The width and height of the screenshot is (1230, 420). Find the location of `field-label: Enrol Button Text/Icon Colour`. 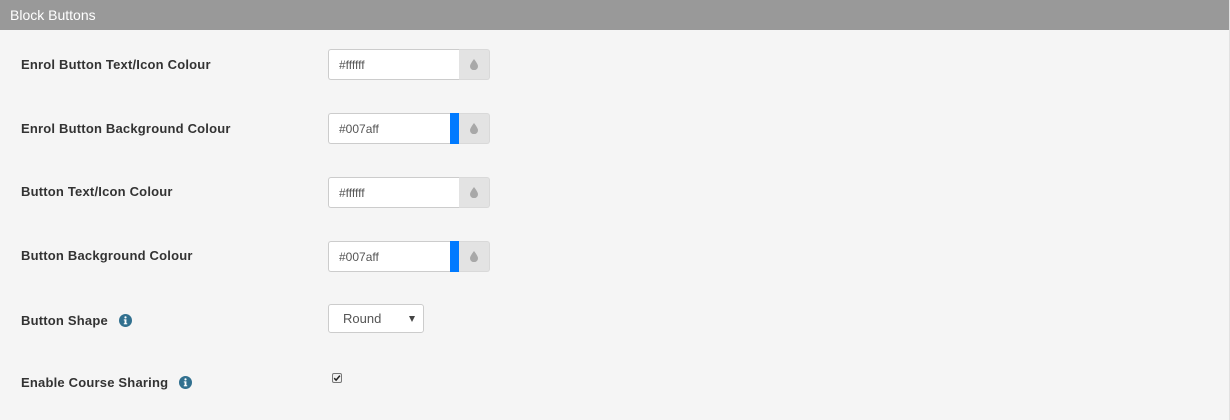

field-label: Enrol Button Text/Icon Colour is located at coordinates (116, 64).